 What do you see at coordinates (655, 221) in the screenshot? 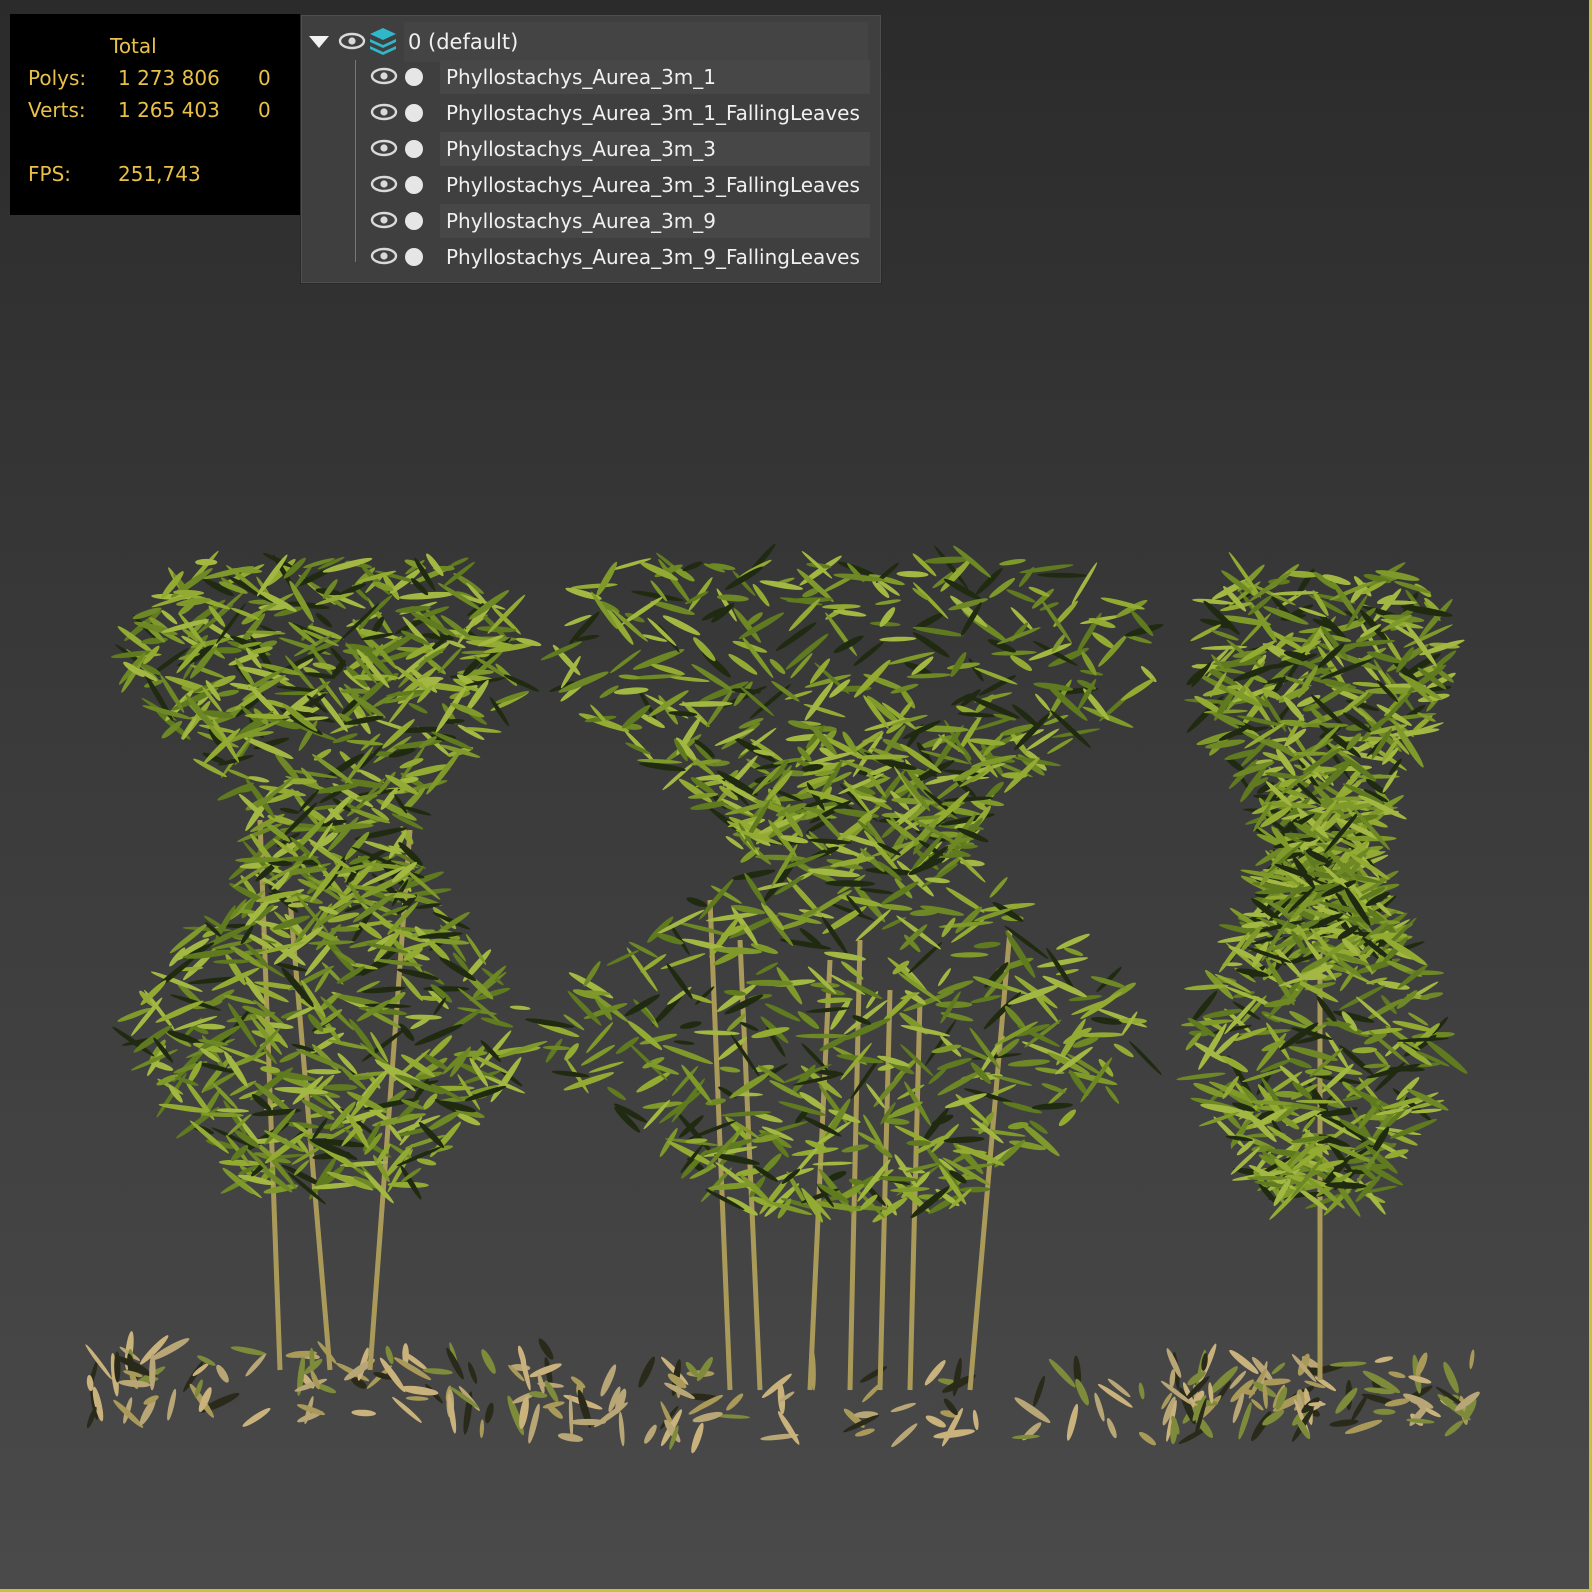
I see `layer-item-label: Phyllostachys_Aurea_3m_9` at bounding box center [655, 221].